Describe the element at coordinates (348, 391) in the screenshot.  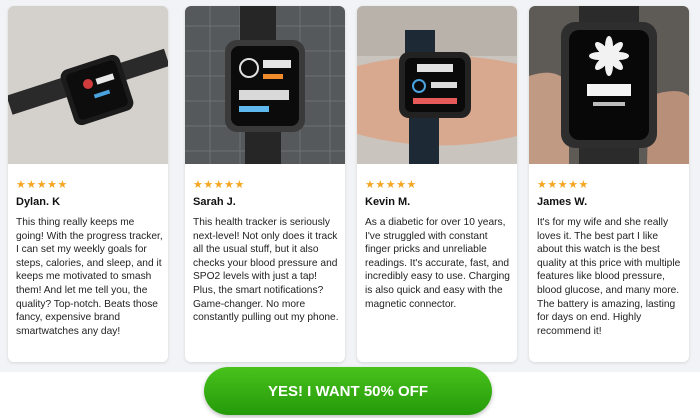
I see `buy-discount-button: YES! I WANT 50% OFF` at that location.